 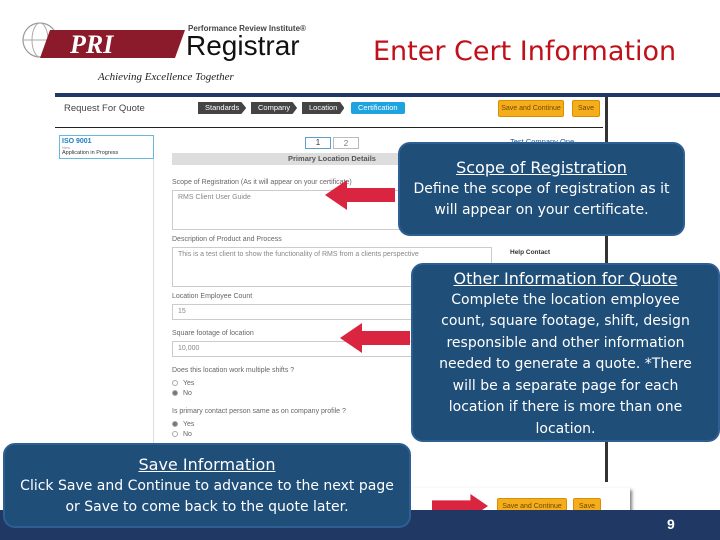 I want to click on callout-title: Other Information for Quote, so click(x=565, y=278).